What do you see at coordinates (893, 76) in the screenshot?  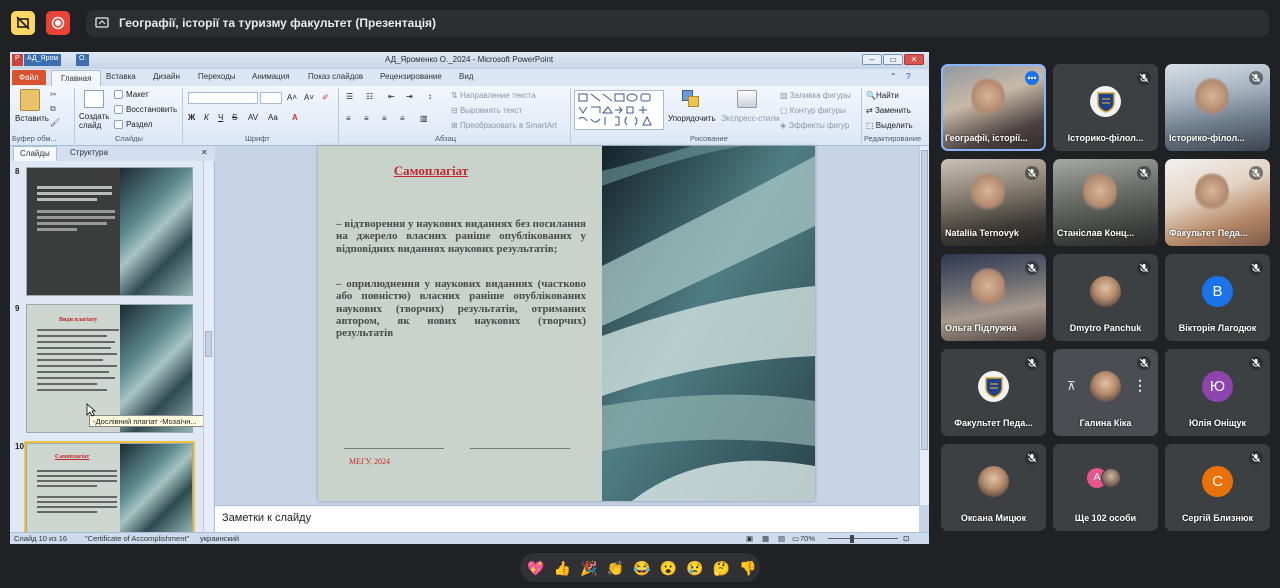 I see `ribbon-minimize-icon: ⌃` at bounding box center [893, 76].